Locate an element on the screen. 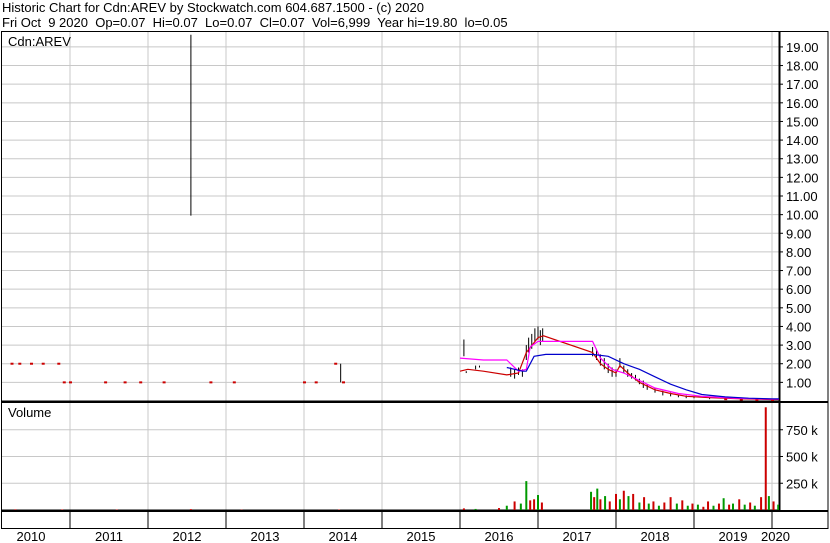  x-tick-label: 2020 is located at coordinates (775, 536).